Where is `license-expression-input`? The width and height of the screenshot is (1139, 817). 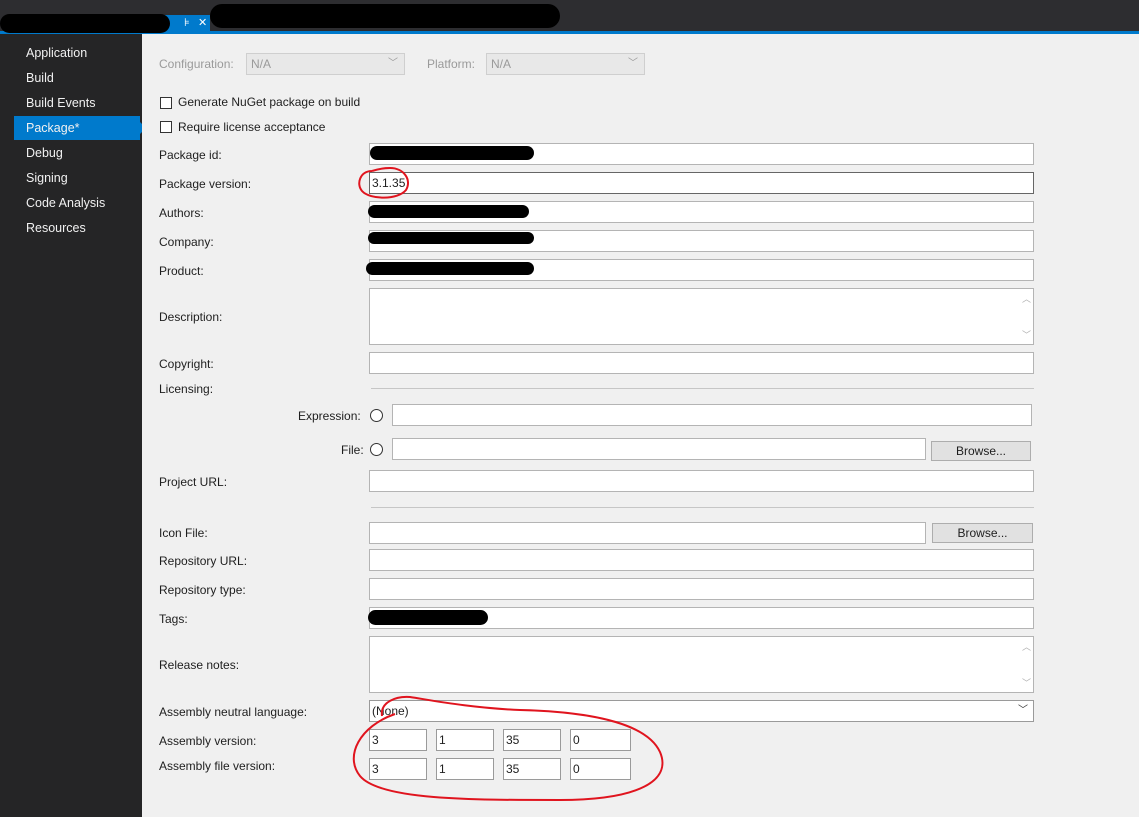
license-expression-input is located at coordinates (712, 415).